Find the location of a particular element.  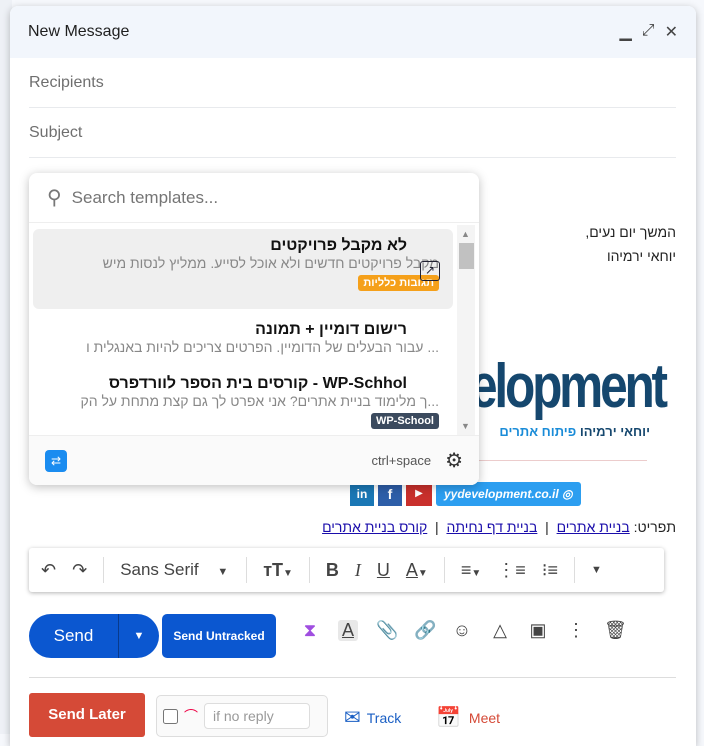

trash-icon: 🗑 is located at coordinates (615, 630).